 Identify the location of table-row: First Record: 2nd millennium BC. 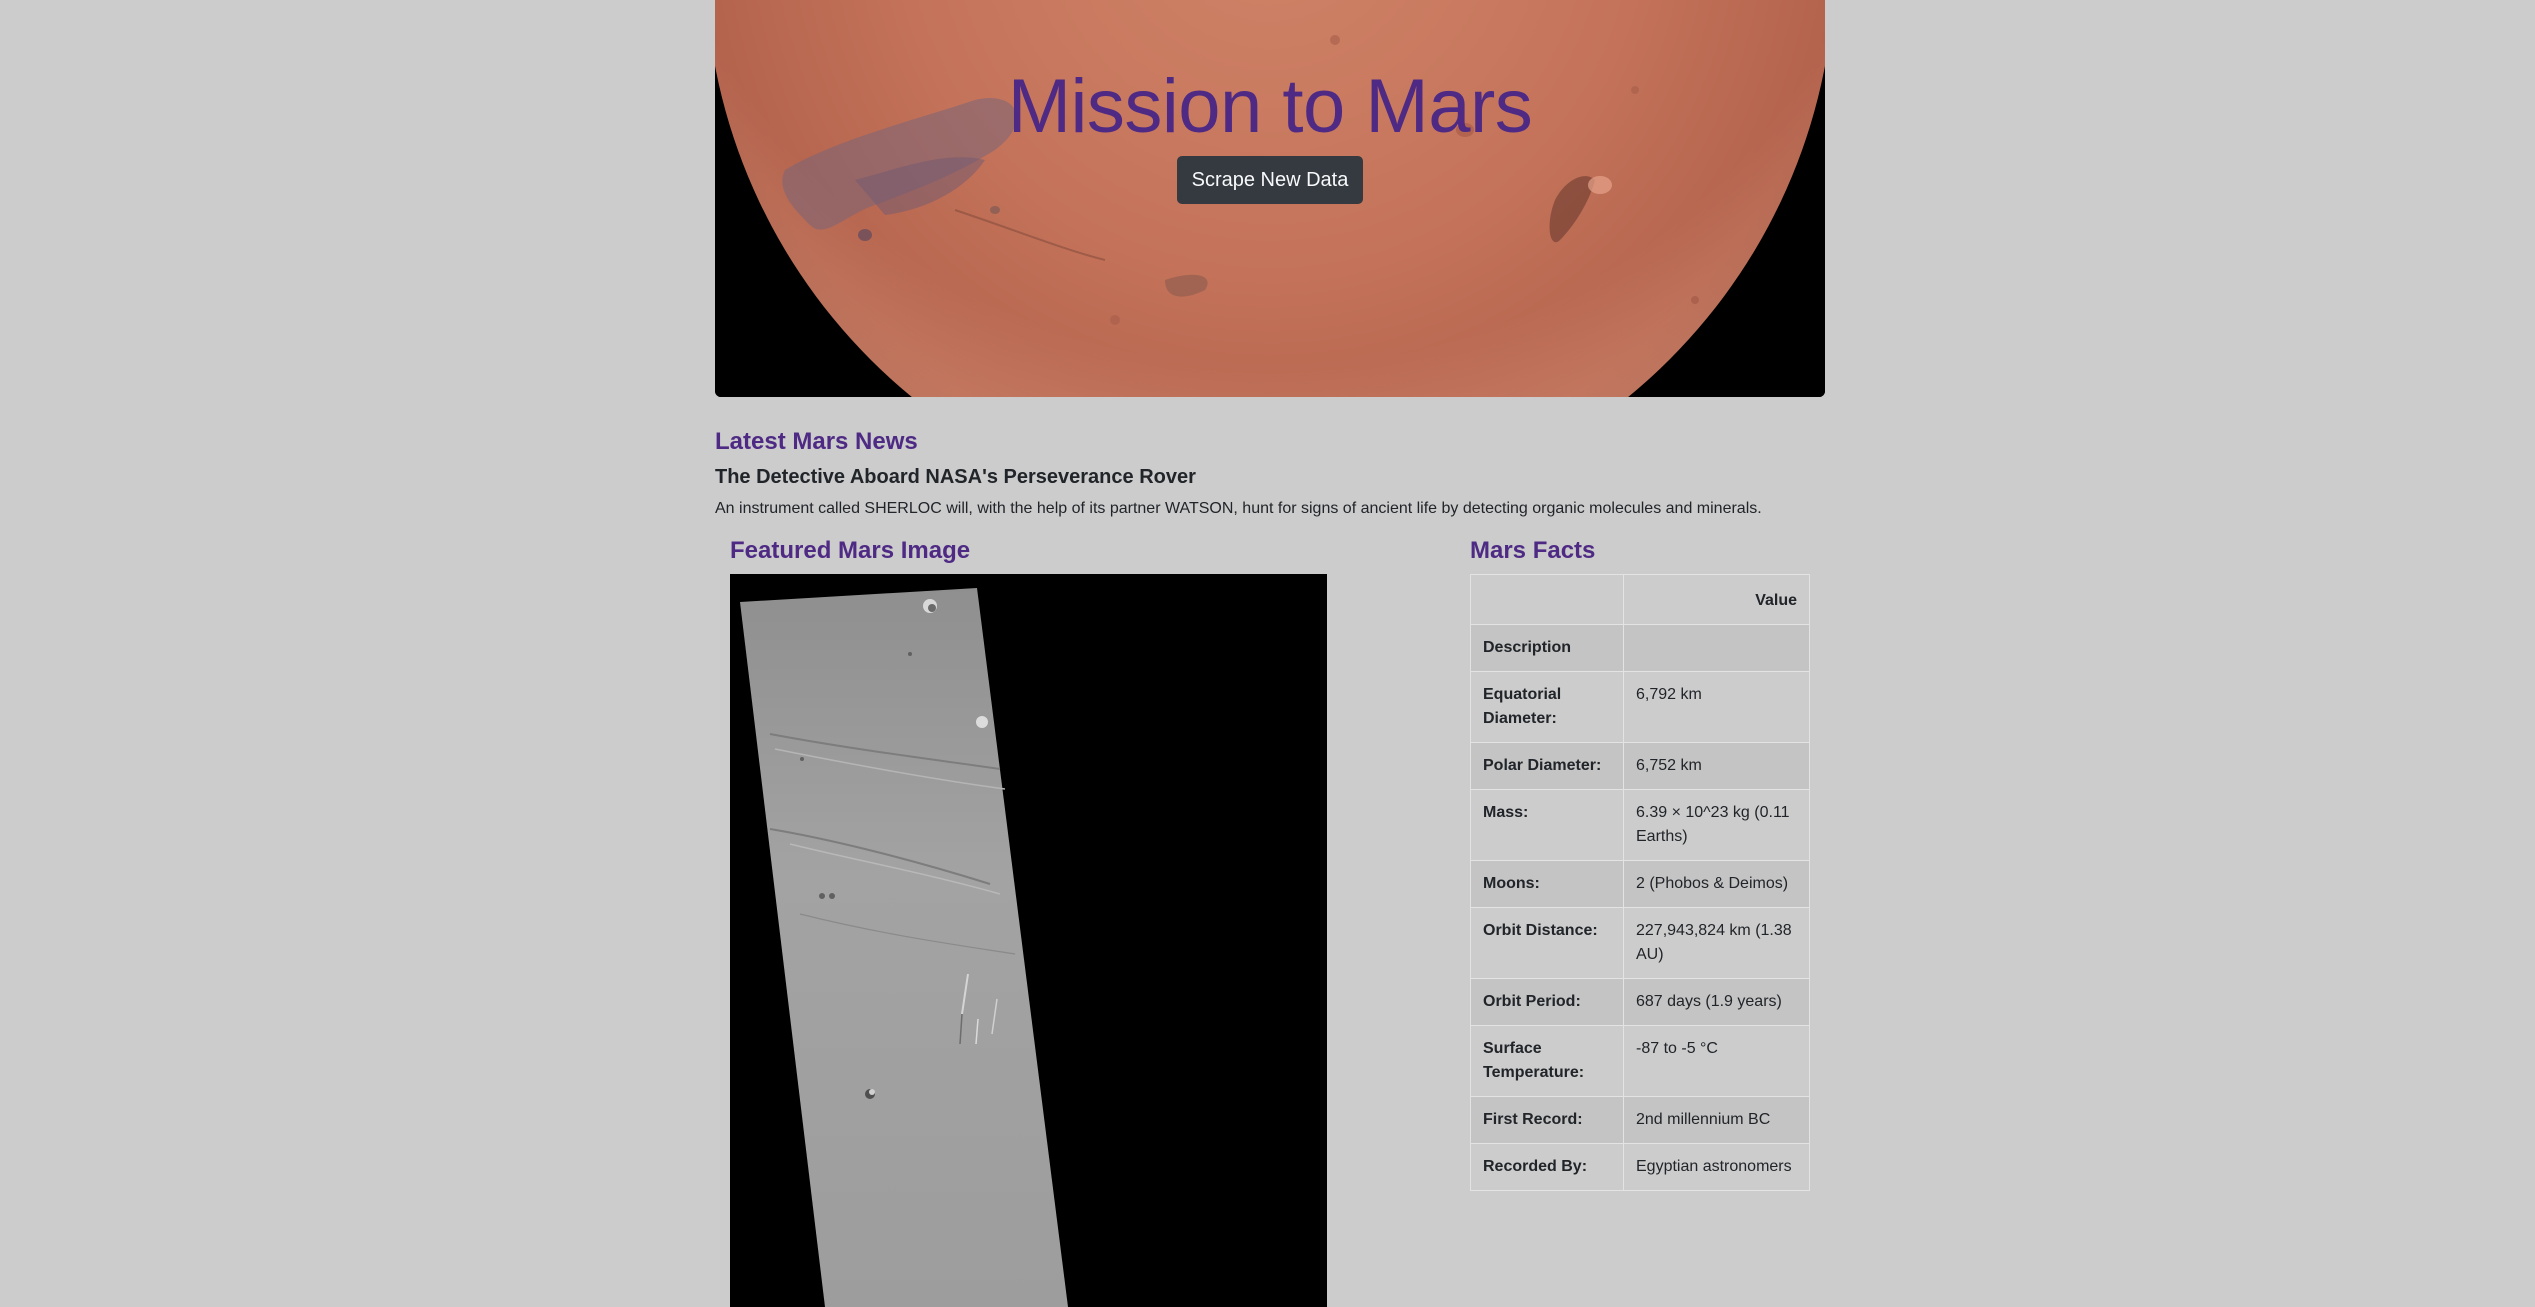
(1640, 1120).